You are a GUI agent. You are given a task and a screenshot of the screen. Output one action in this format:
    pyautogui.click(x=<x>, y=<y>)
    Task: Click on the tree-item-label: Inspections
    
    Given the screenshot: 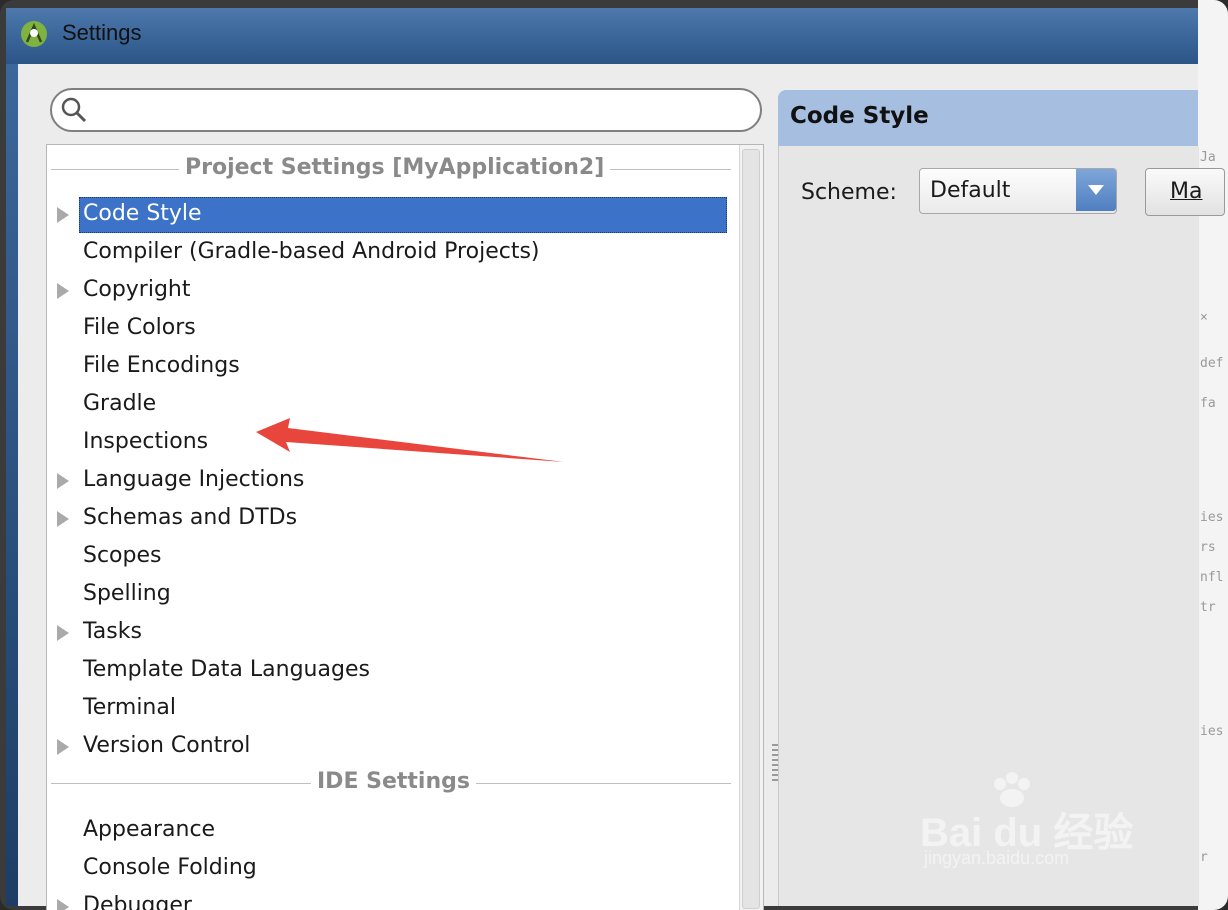 What is the action you would take?
    pyautogui.click(x=146, y=441)
    